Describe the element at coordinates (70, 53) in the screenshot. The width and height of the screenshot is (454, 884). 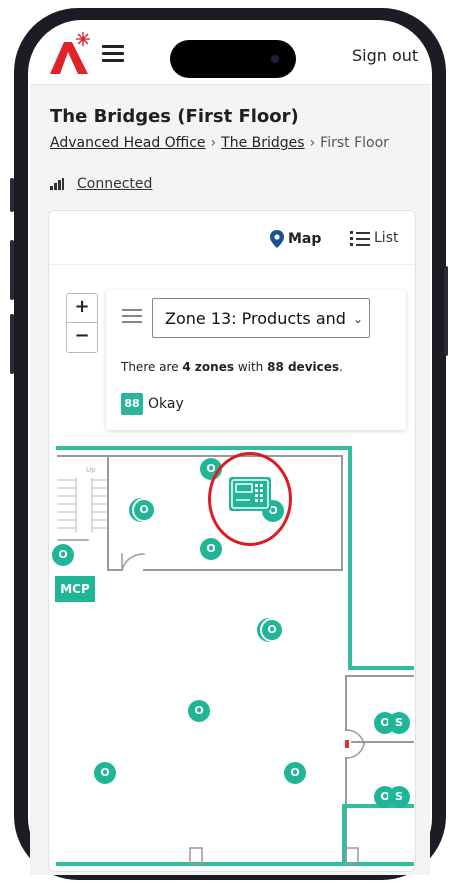
I see `logo` at that location.